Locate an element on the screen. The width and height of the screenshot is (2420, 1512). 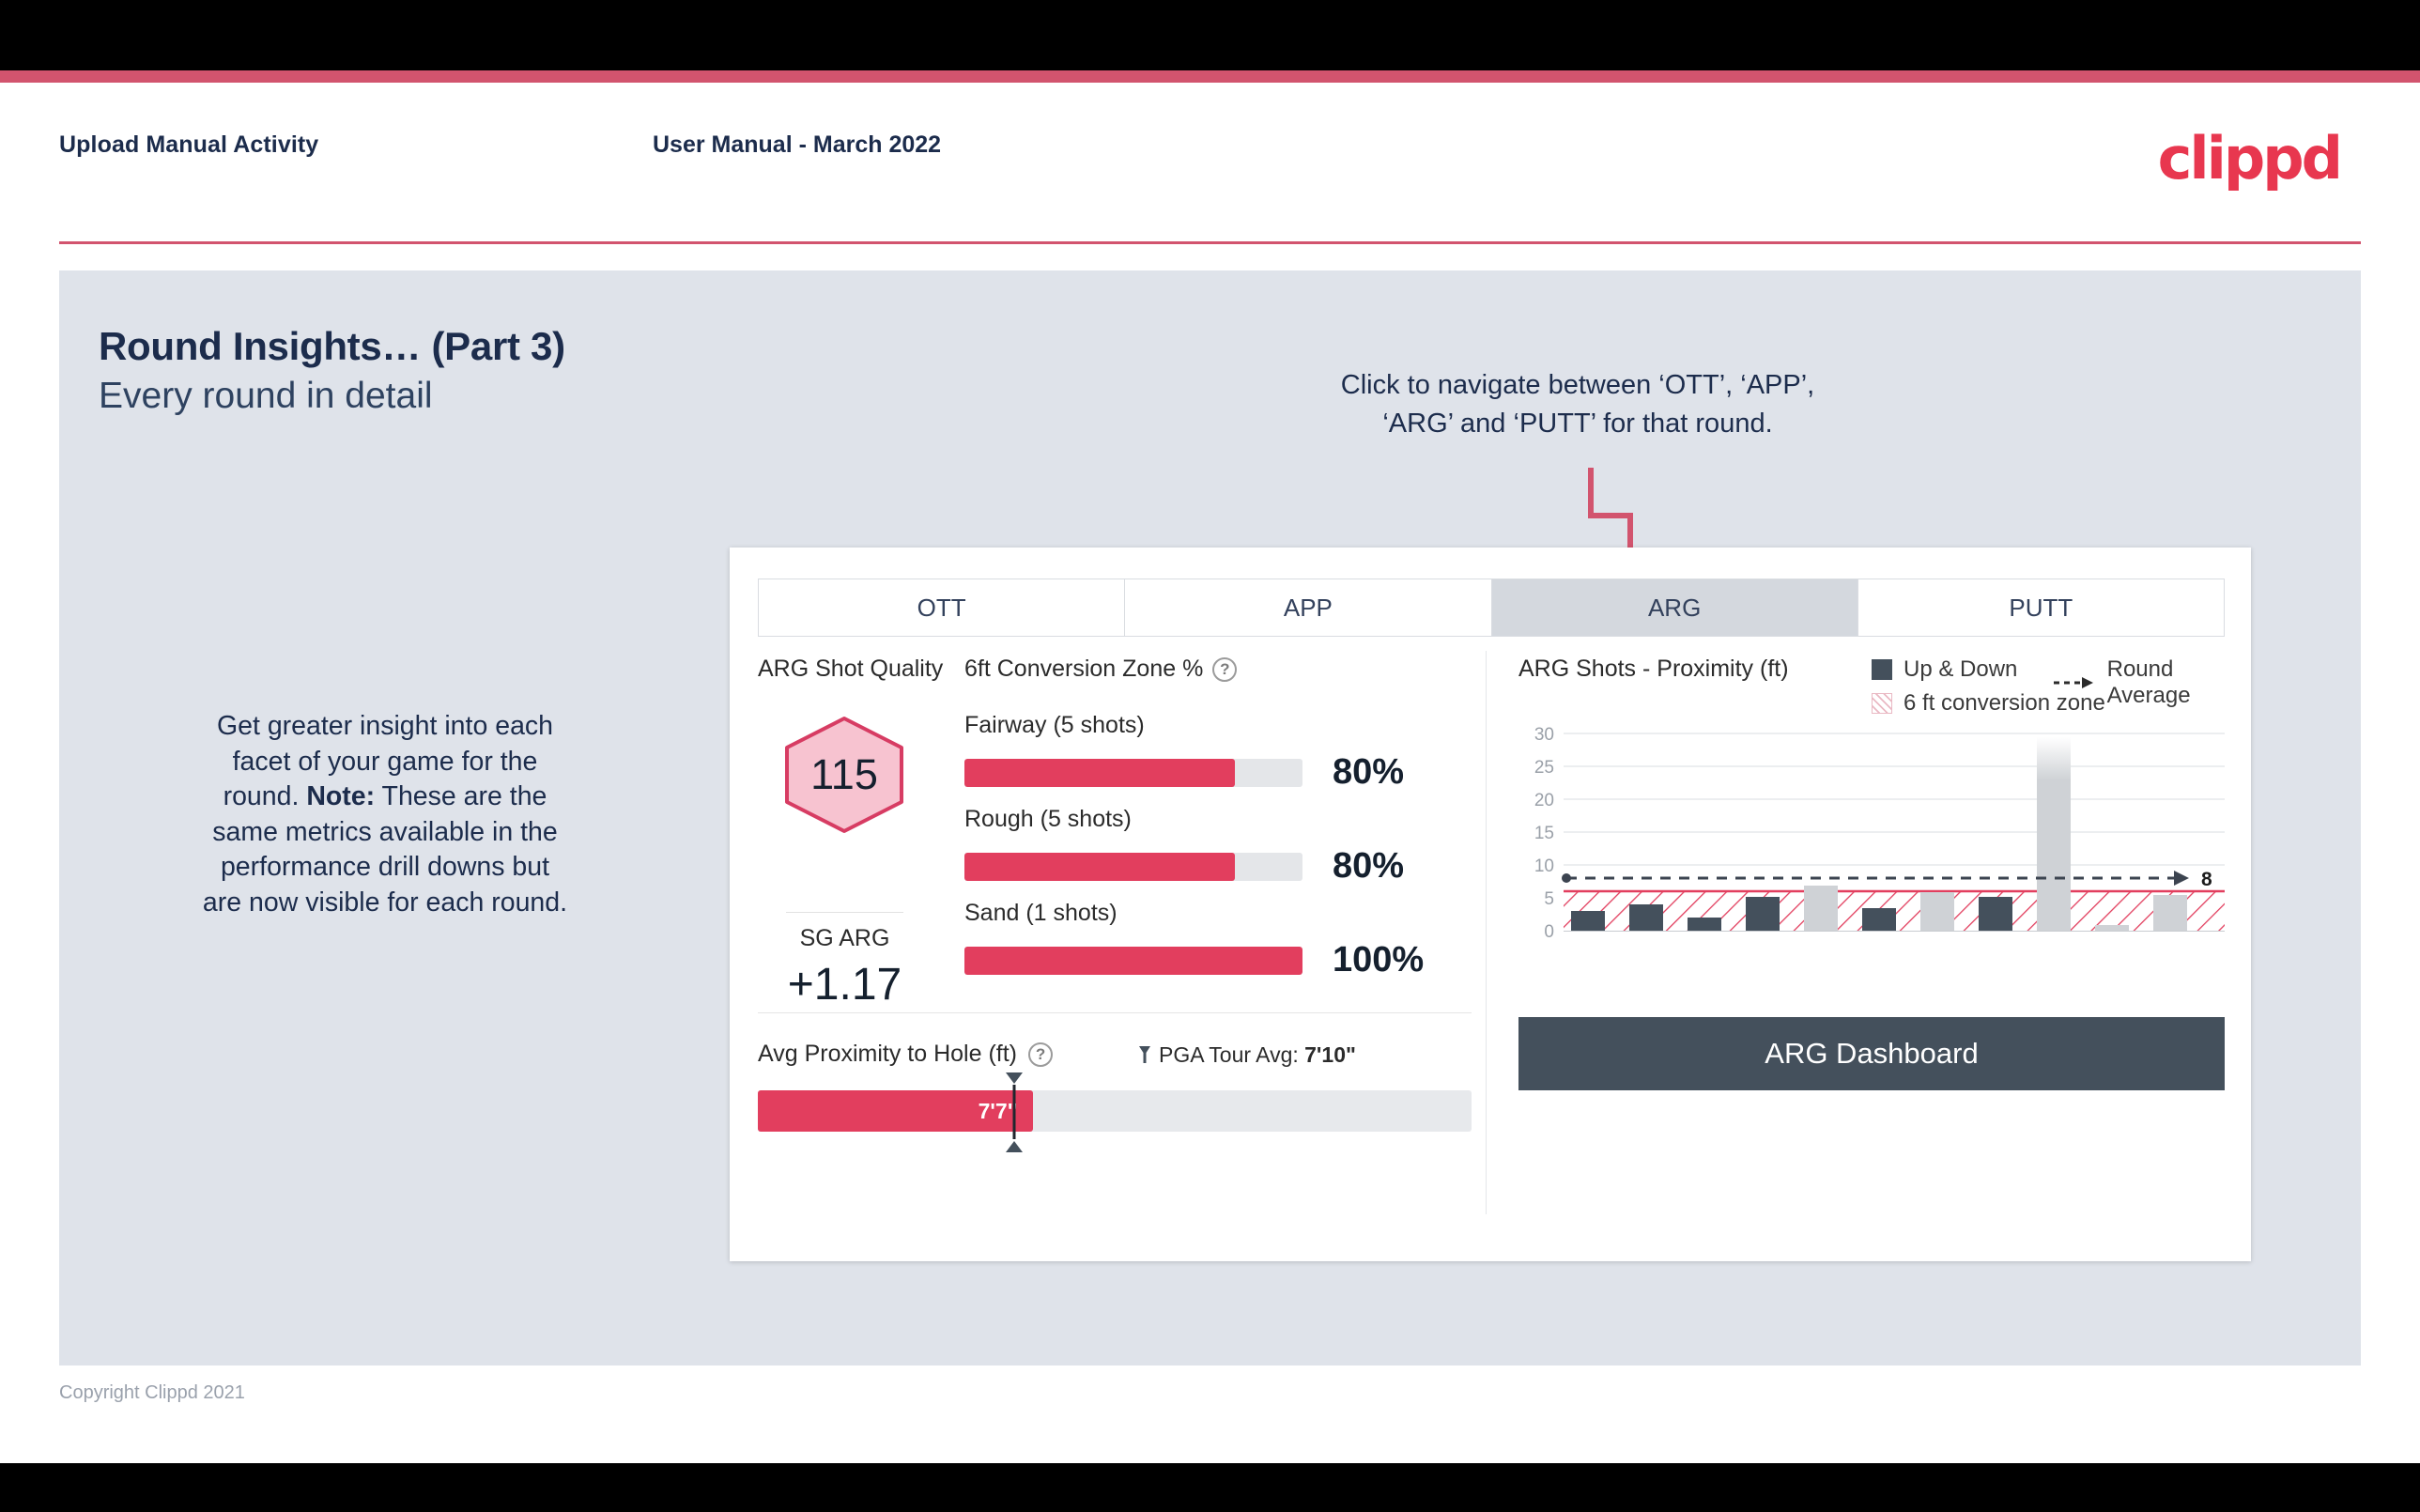
upload-manual-activity-link: Upload Manual Activity is located at coordinates (188, 145).